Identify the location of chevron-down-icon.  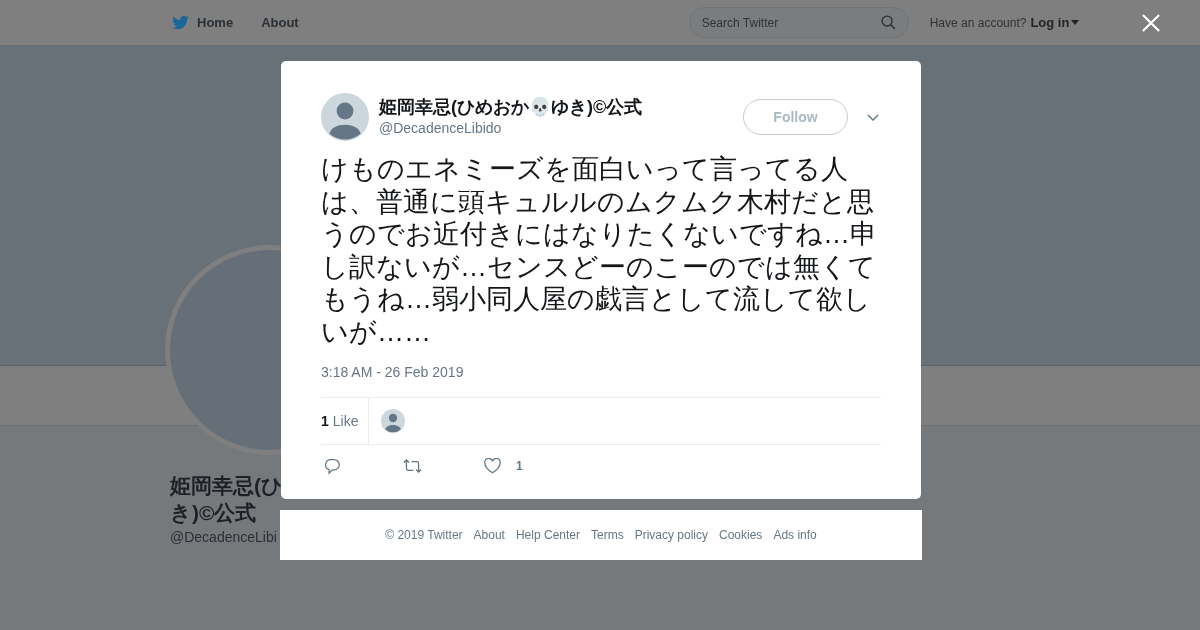
(873, 117).